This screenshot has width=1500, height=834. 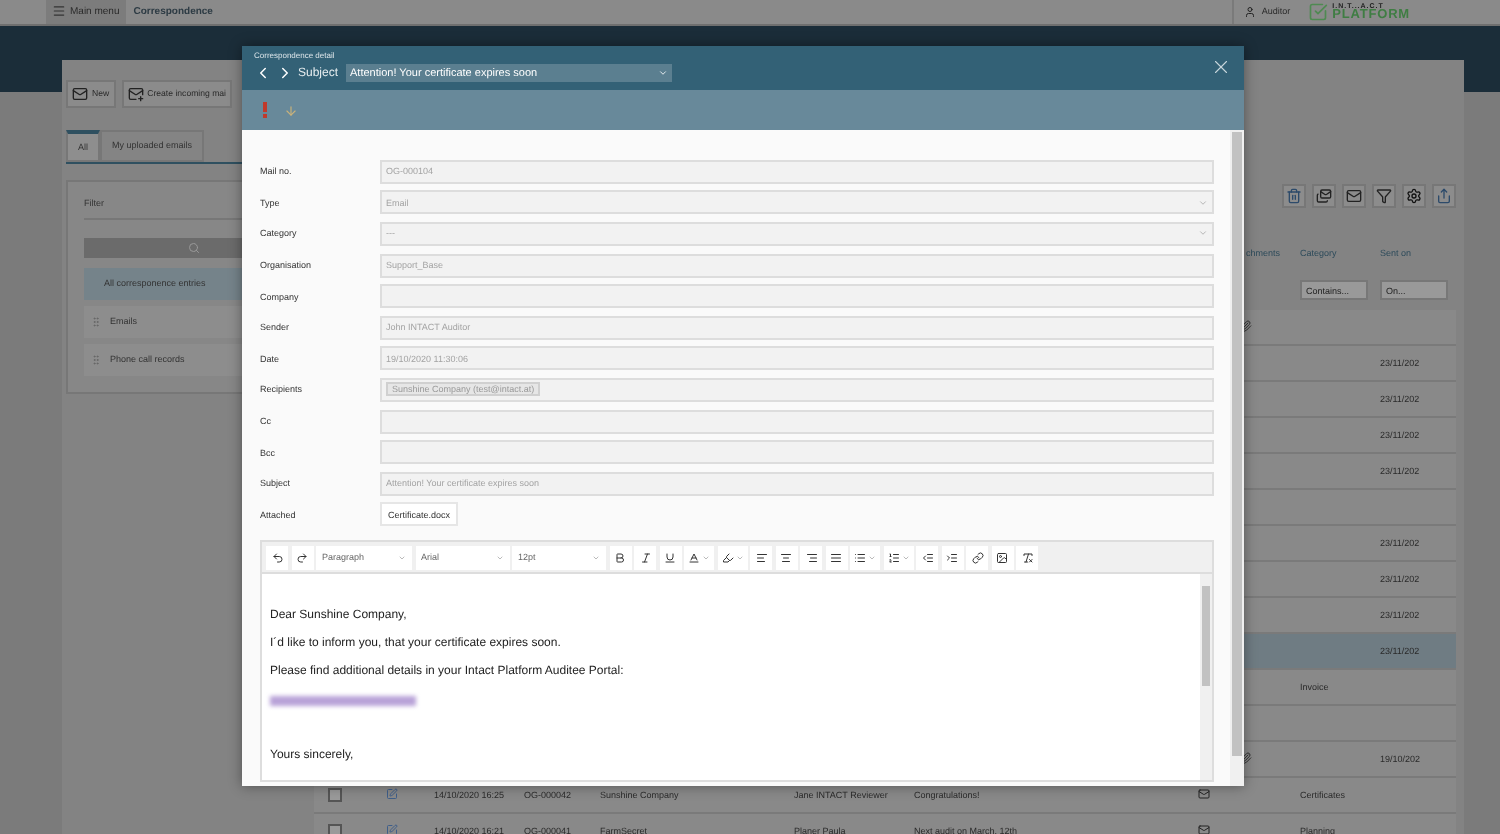 I want to click on justify-button, so click(x=836, y=557).